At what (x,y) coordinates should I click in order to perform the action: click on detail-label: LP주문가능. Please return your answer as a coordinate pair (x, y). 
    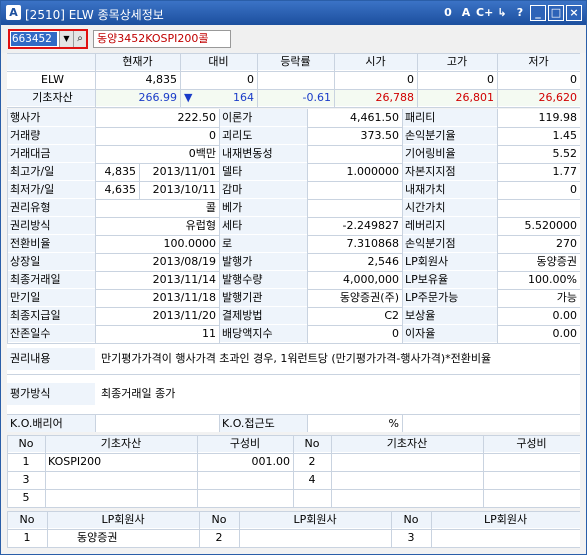
    Looking at the image, I should click on (449, 297).